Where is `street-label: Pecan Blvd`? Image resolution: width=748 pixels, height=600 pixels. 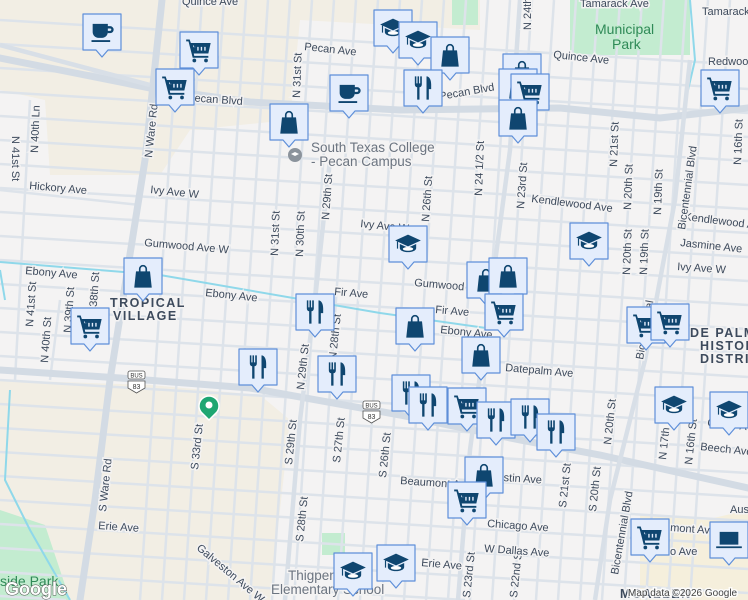
street-label: Pecan Blvd is located at coordinates (466, 91).